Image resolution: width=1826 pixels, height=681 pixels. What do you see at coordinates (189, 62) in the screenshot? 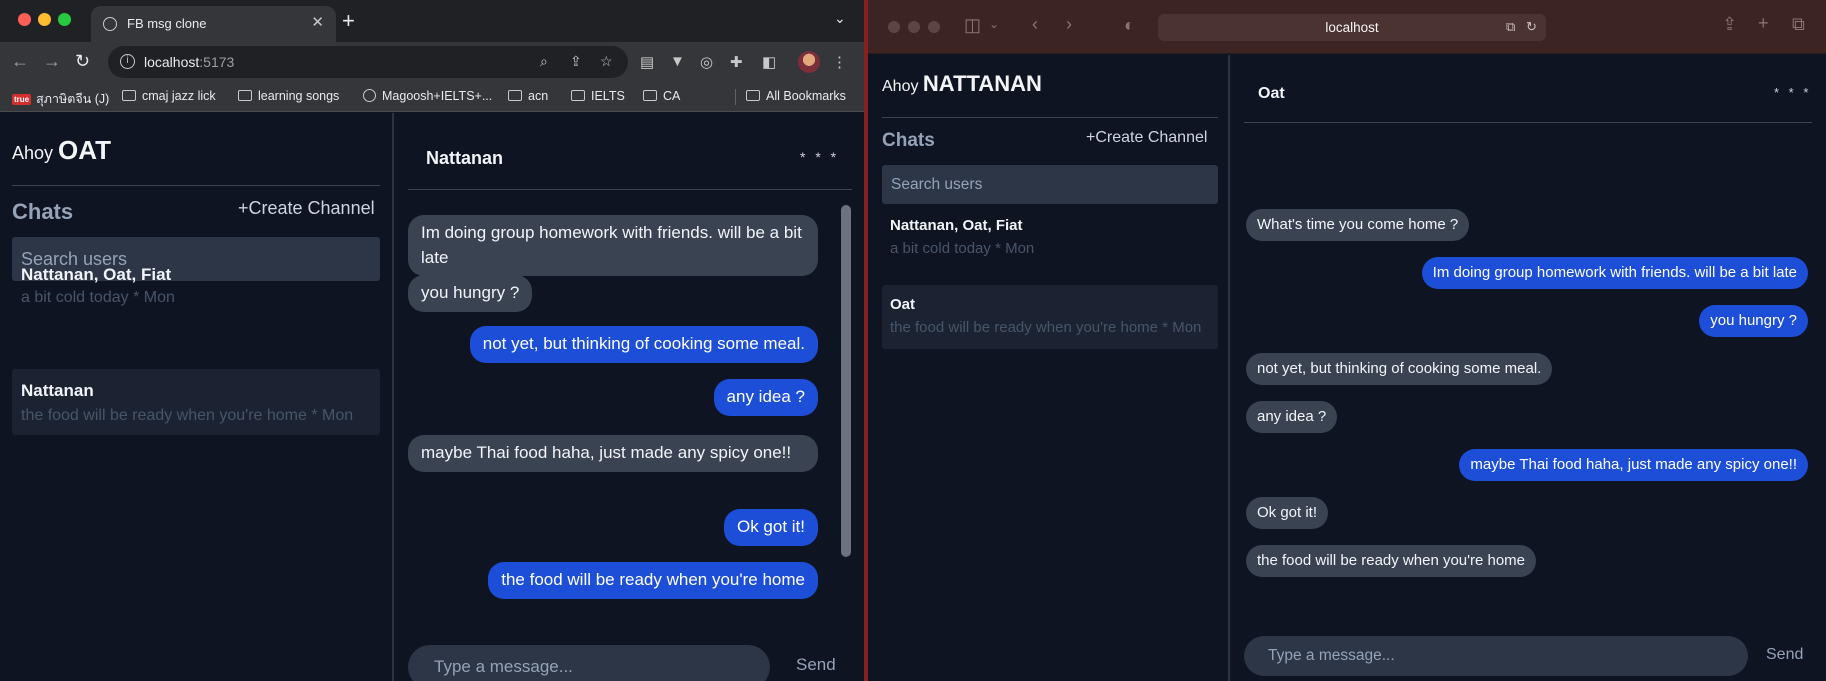
I see `address-url: localhost:5173` at bounding box center [189, 62].